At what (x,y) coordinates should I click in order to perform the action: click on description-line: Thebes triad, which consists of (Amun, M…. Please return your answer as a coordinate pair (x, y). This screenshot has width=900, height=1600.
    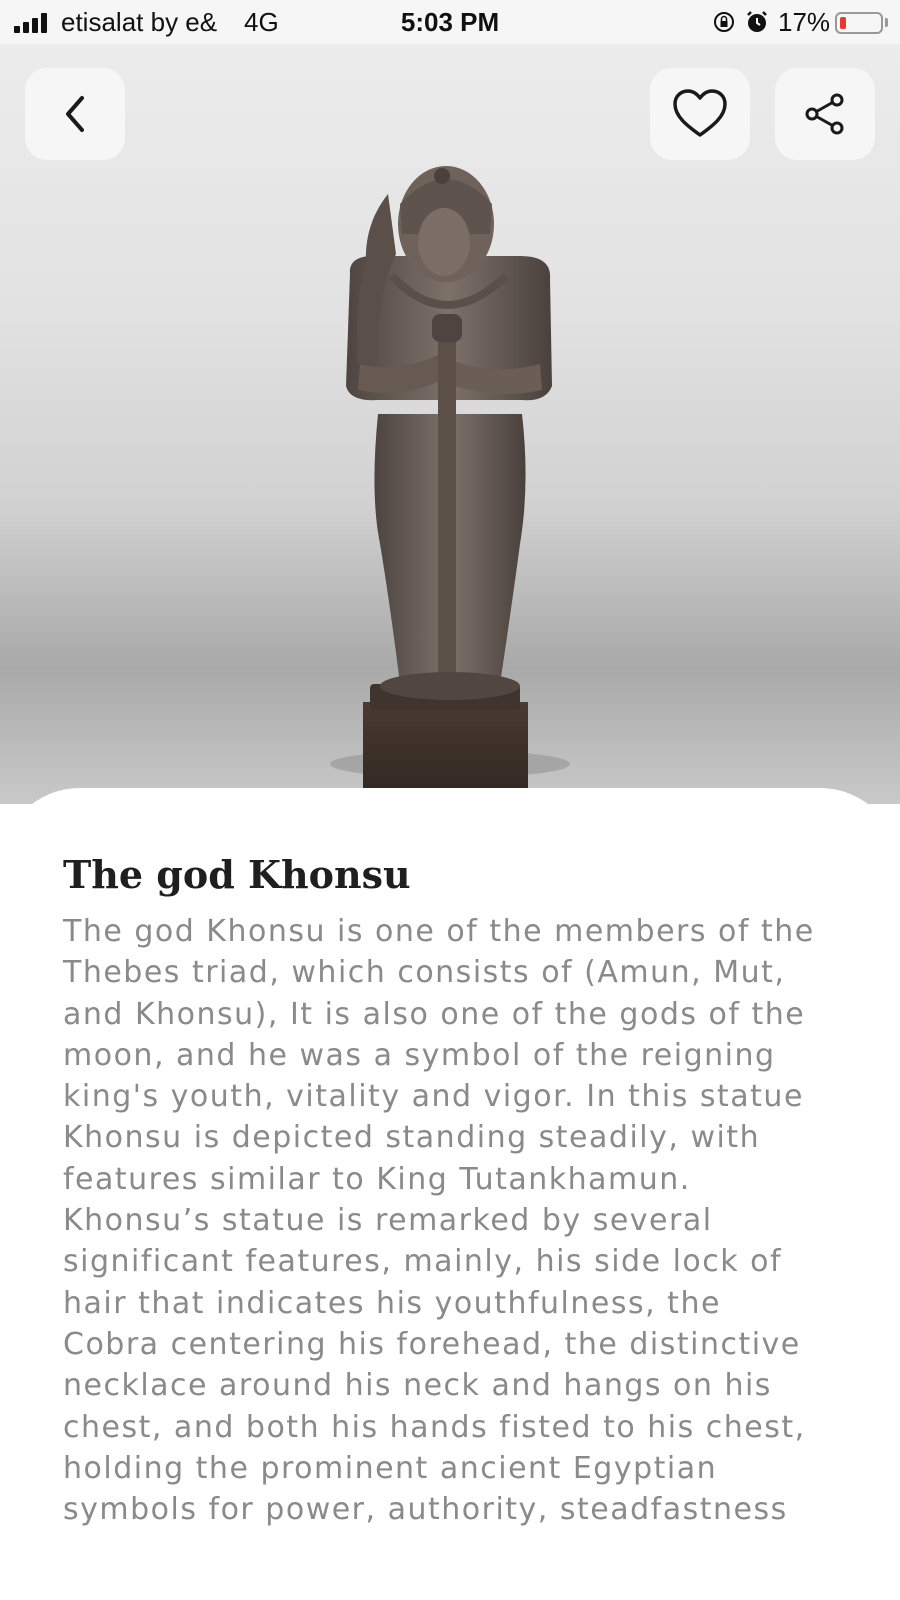
    Looking at the image, I should click on (424, 973).